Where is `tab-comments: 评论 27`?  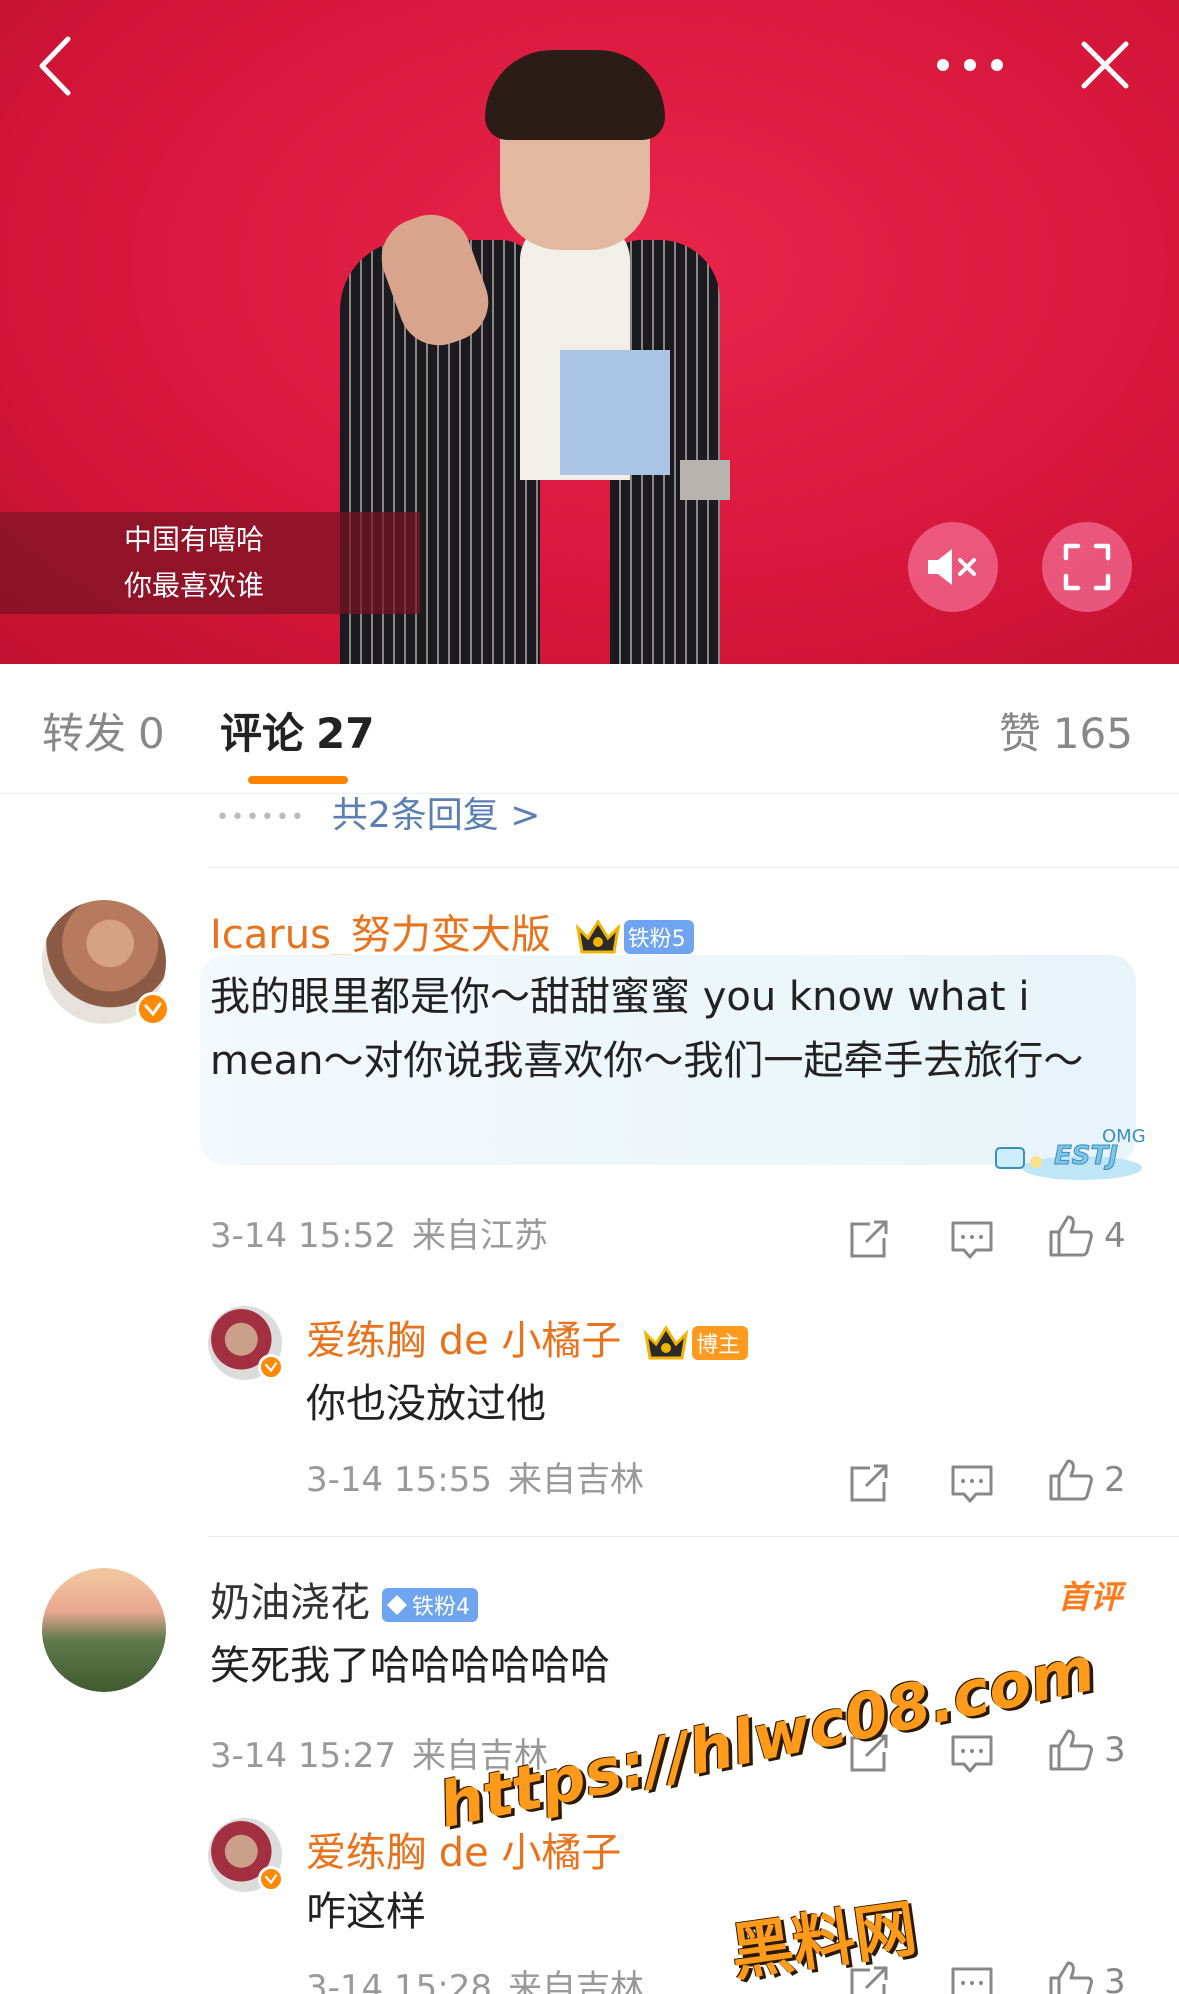
tab-comments: 评论 27 is located at coordinates (297, 730).